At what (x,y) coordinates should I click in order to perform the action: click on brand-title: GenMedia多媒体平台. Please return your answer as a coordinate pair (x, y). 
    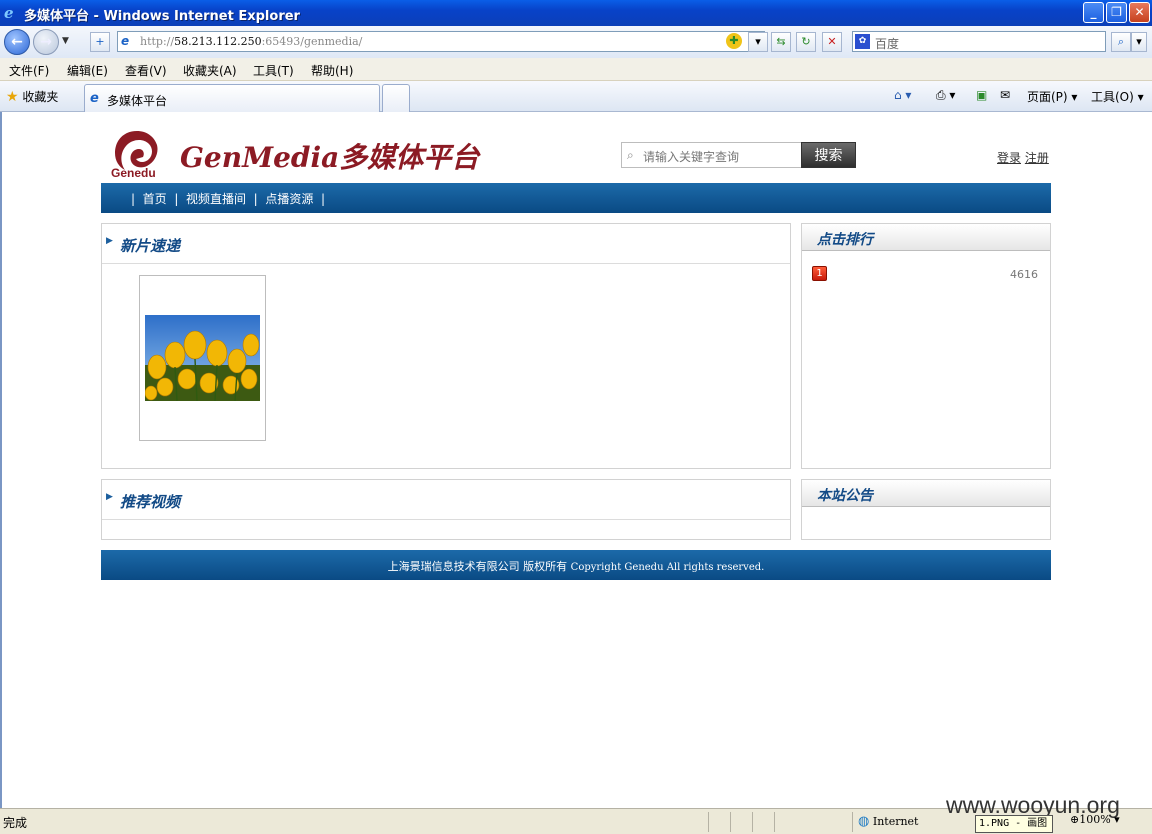
    Looking at the image, I should click on (330, 157).